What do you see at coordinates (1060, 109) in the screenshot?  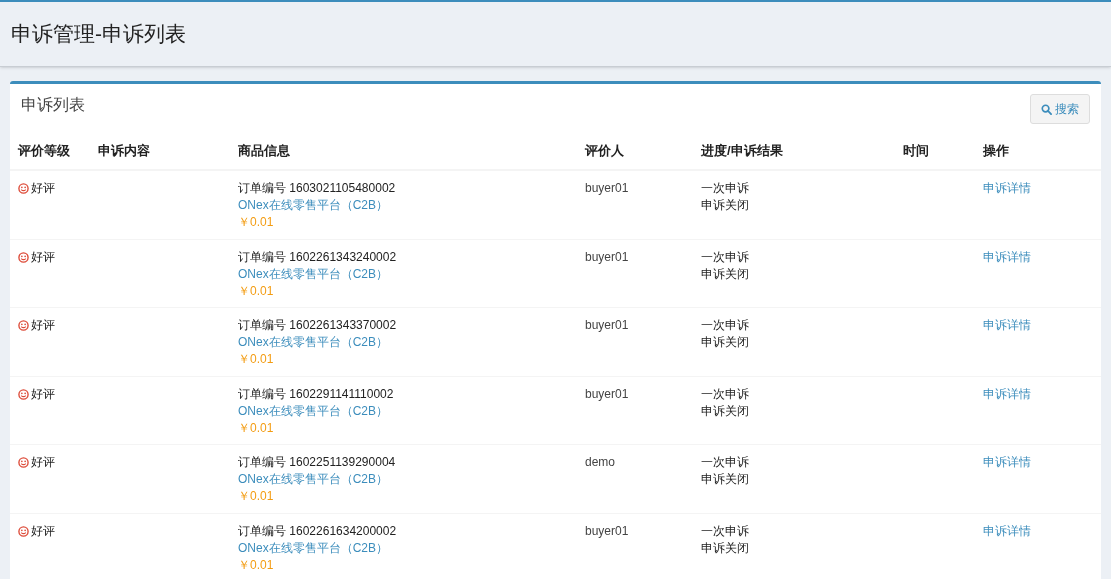 I see `search-button: 搜索` at bounding box center [1060, 109].